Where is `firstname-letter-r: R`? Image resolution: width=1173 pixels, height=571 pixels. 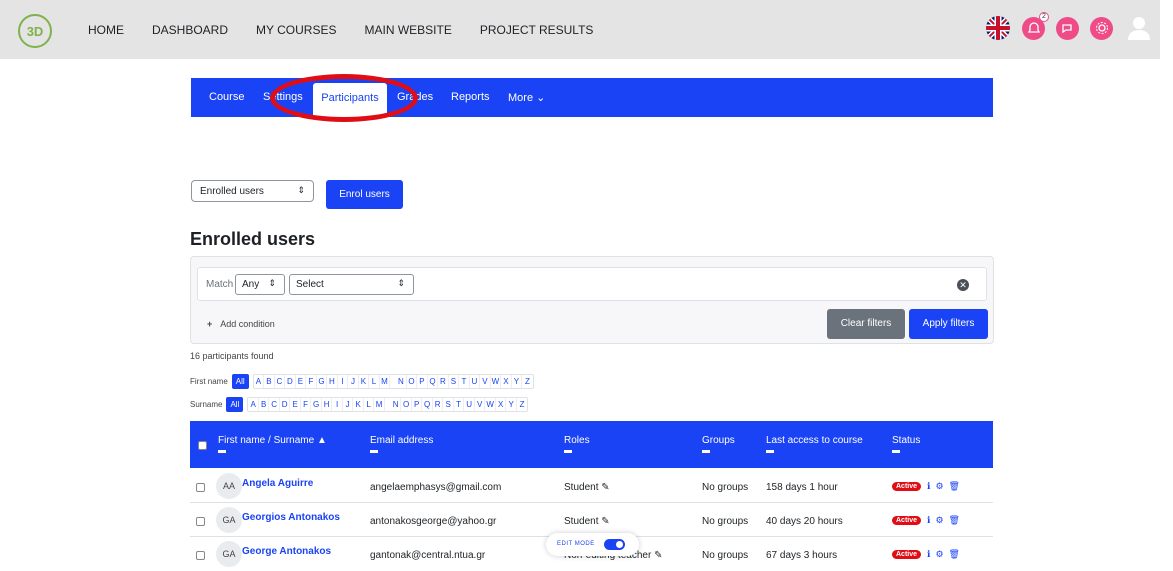 firstname-letter-r: R is located at coordinates (443, 381).